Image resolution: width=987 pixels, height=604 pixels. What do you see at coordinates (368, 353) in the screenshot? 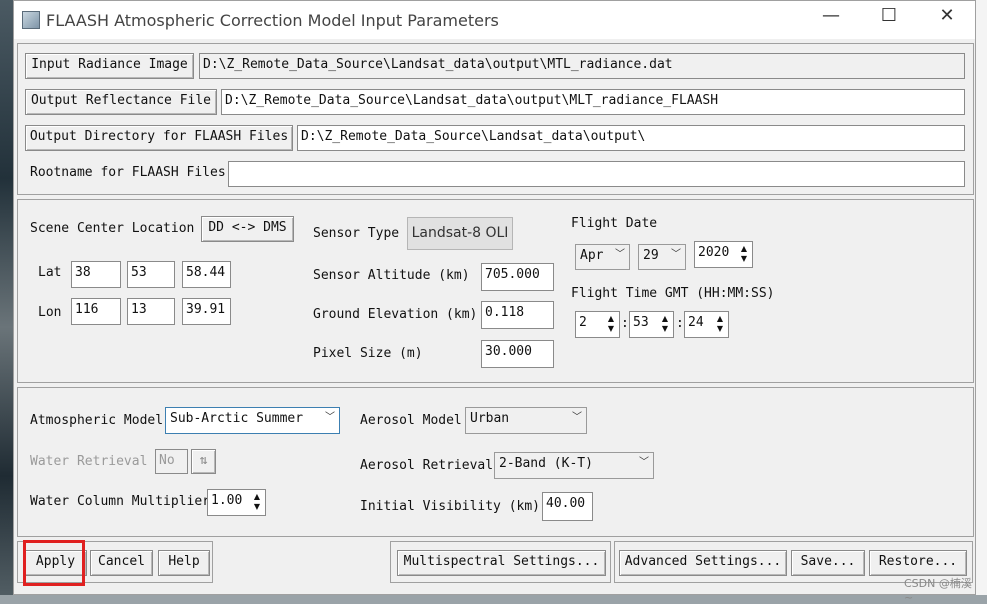
I see `pixel-size-label: Pixel Size (m)` at bounding box center [368, 353].